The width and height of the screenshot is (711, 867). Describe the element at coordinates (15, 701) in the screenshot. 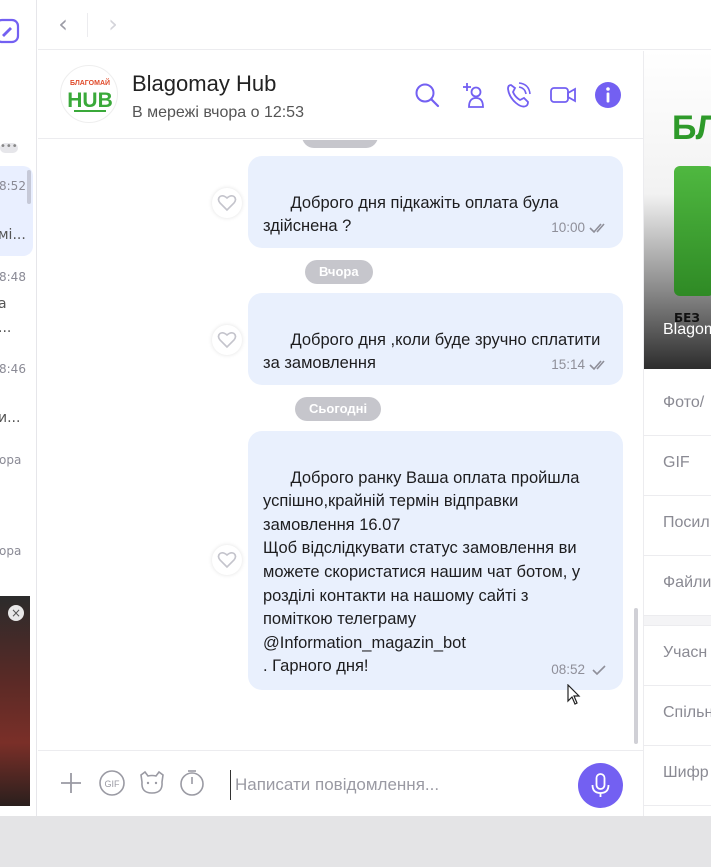

I see `ad-thumbnail` at that location.